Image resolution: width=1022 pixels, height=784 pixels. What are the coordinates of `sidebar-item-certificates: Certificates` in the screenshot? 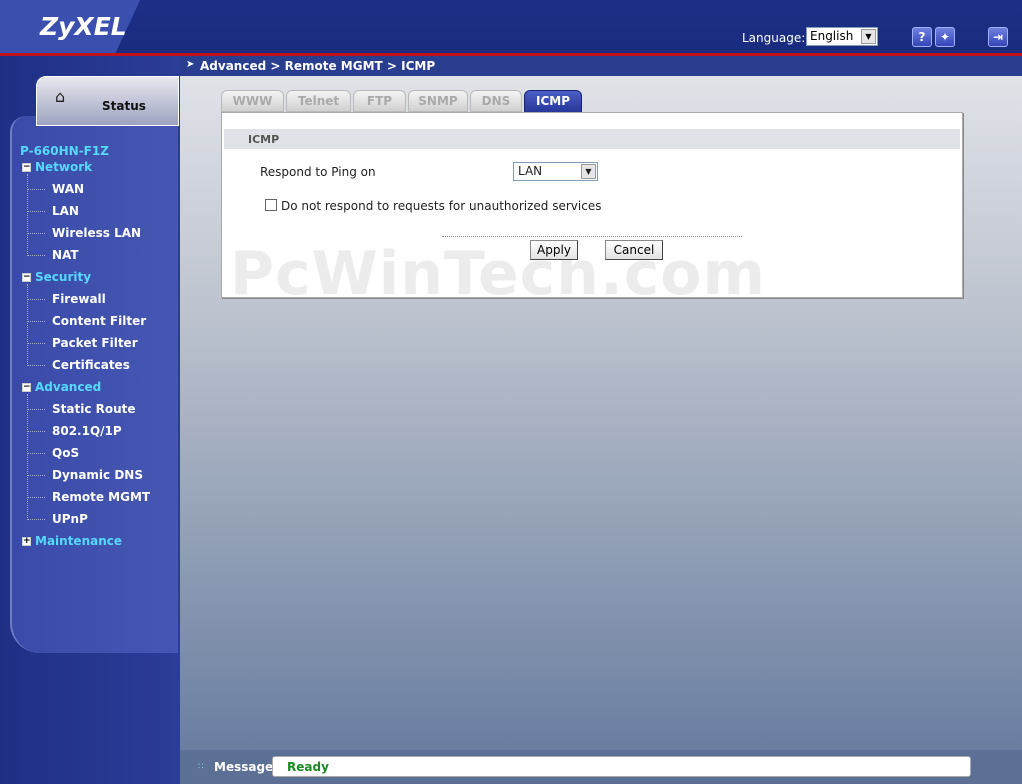 It's located at (91, 365).